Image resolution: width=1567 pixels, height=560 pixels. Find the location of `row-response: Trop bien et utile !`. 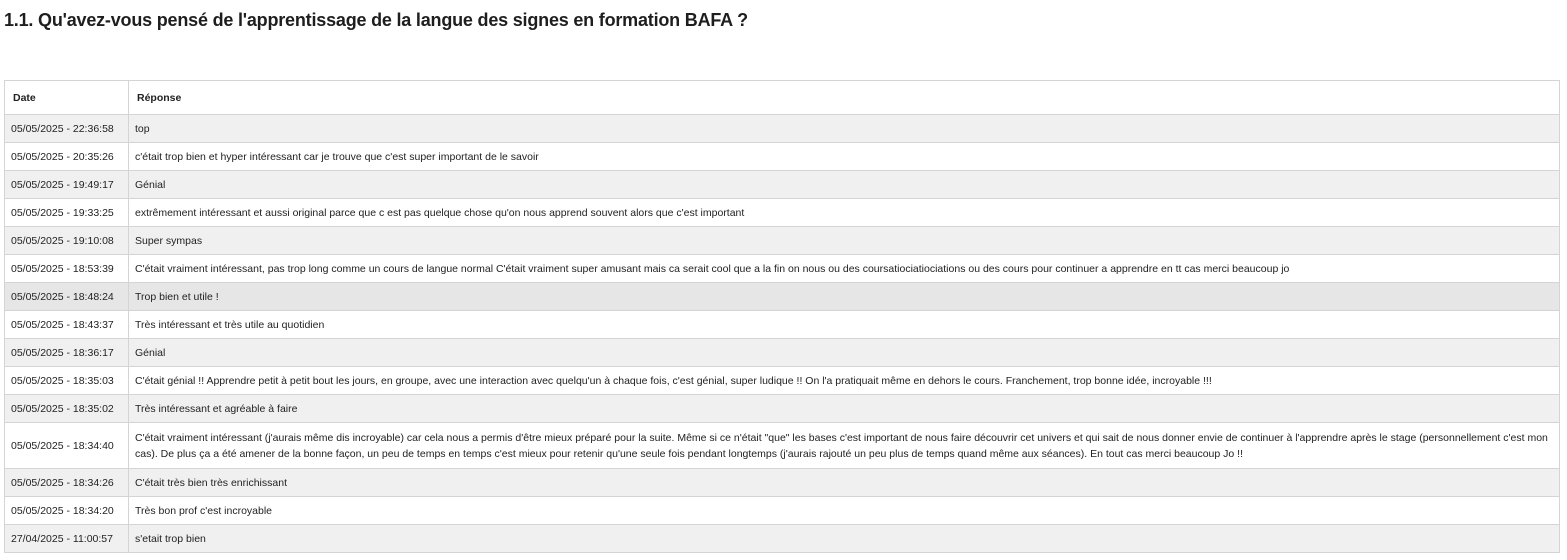

row-response: Trop bien et utile ! is located at coordinates (844, 296).